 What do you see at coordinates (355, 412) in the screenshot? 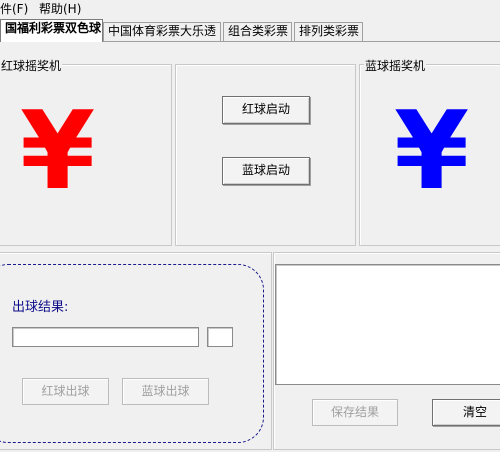
I see `save-results-button: 保存结果` at bounding box center [355, 412].